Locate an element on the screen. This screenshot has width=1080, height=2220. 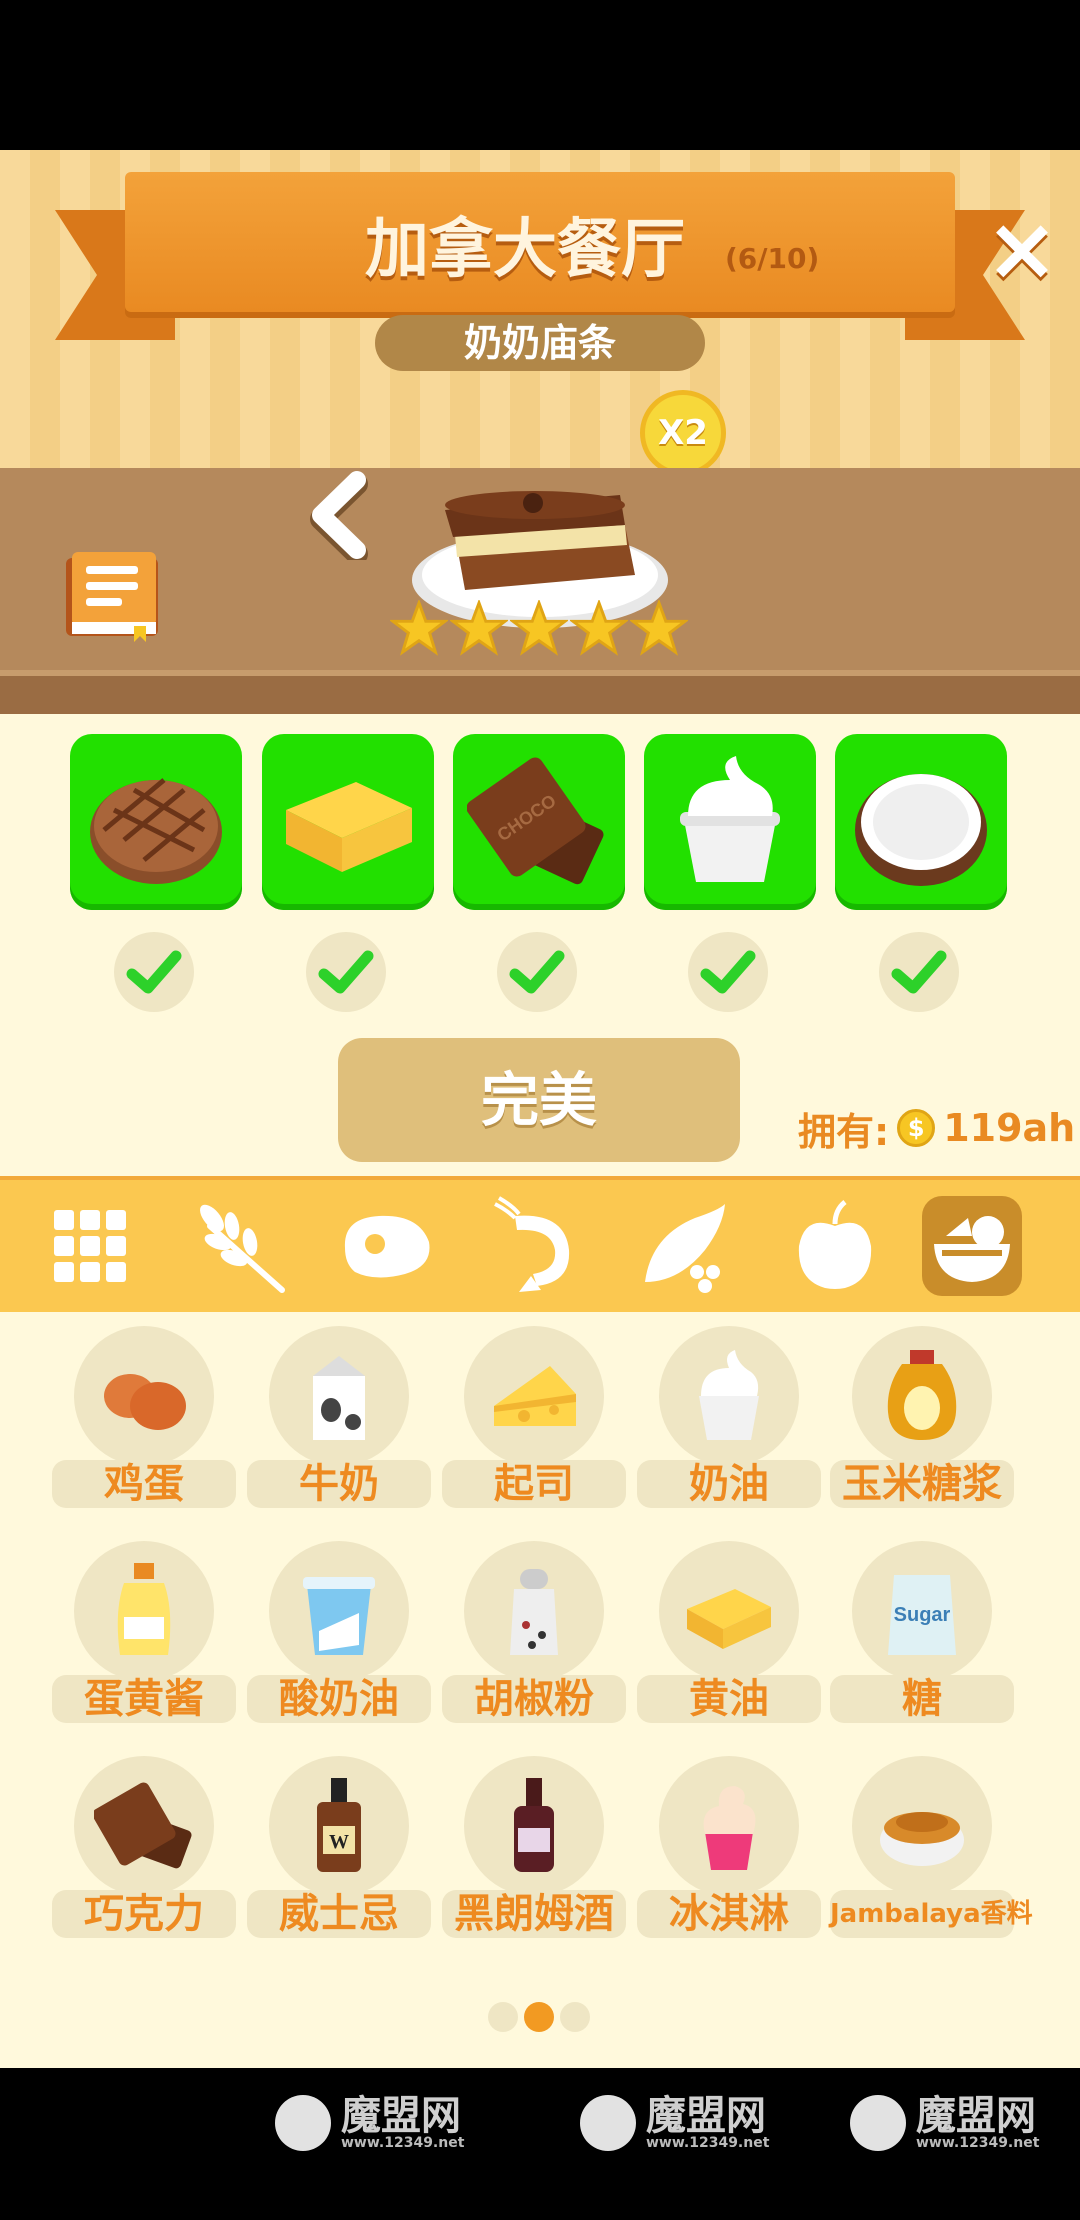
cream-icon is located at coordinates (729, 1395).